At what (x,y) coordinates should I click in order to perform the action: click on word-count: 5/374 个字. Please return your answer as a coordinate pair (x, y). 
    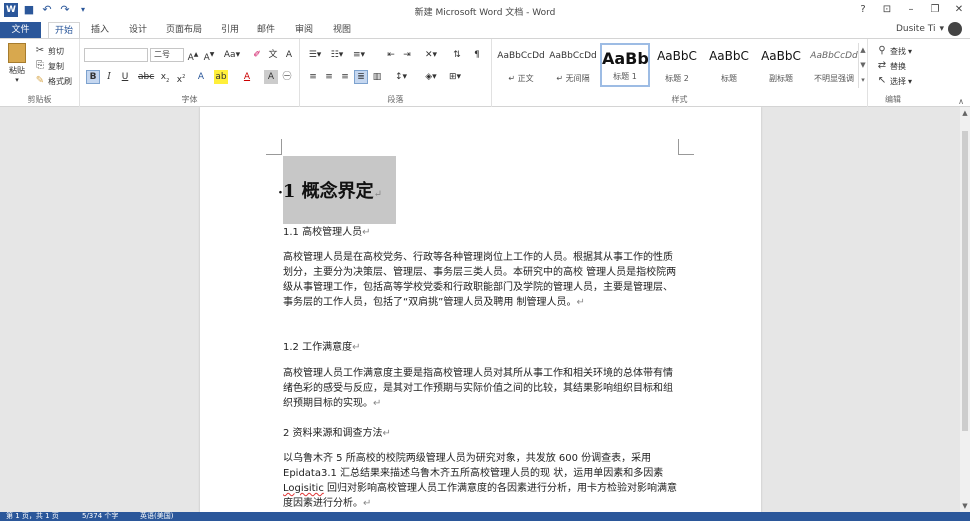
    Looking at the image, I should click on (100, 516).